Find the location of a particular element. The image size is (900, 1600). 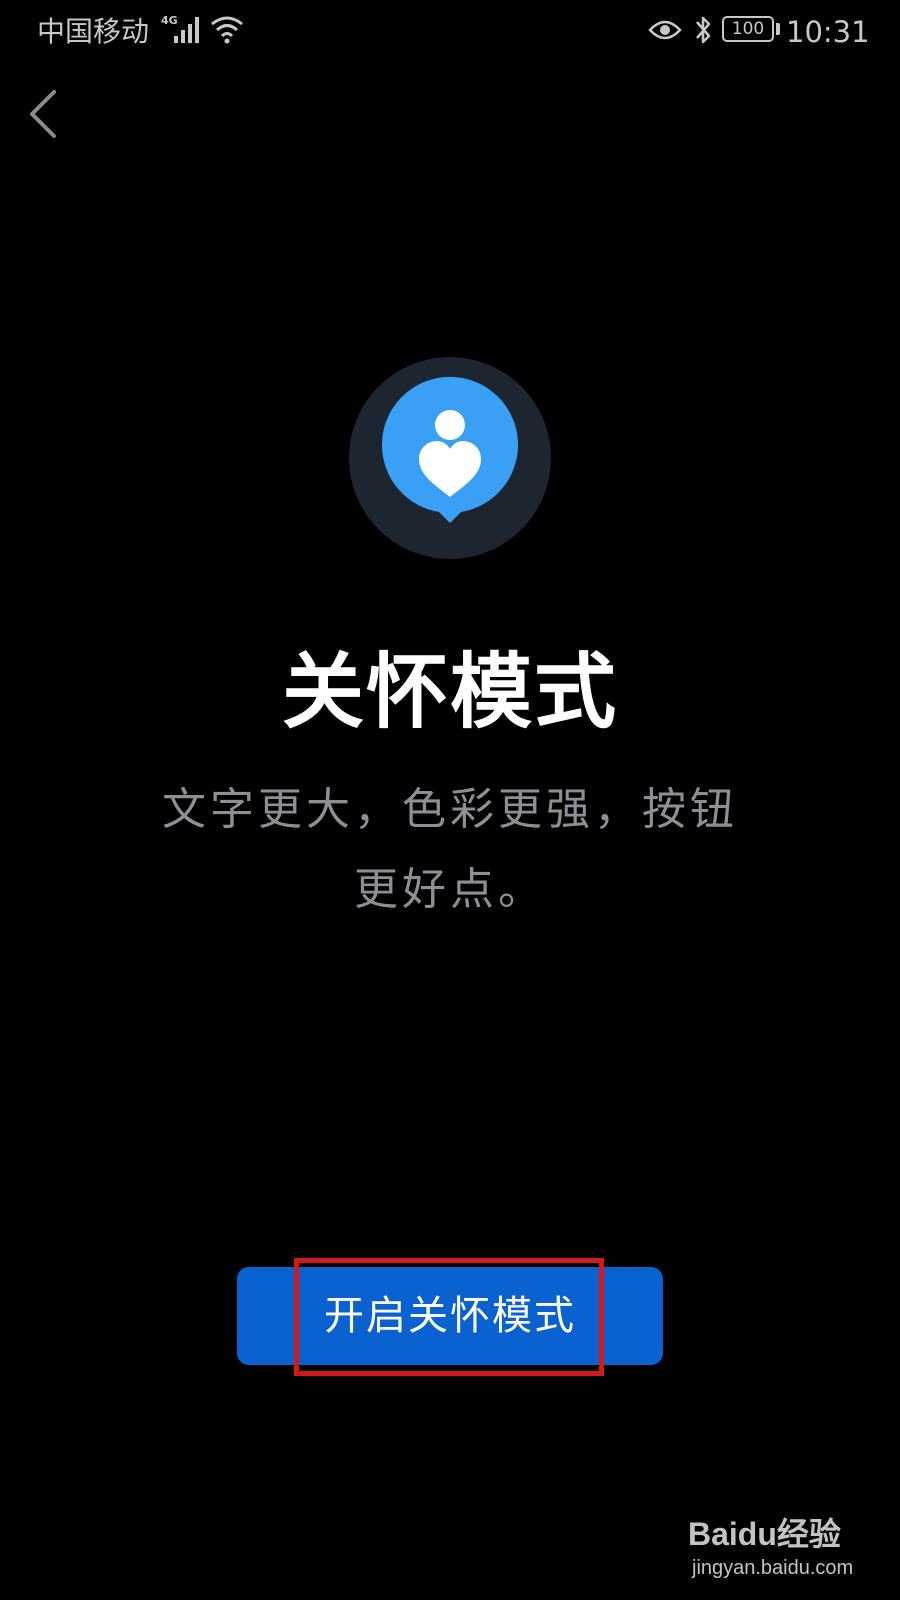

chevron-left-icon is located at coordinates (46, 114).